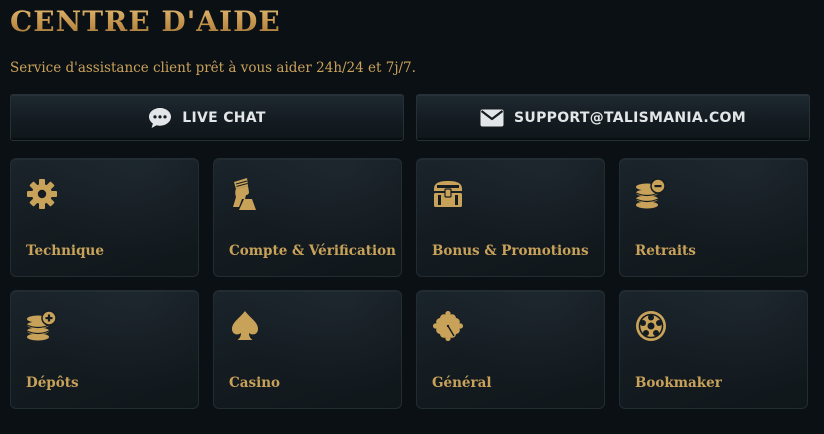  Describe the element at coordinates (42, 194) in the screenshot. I see `gear-icon` at that location.